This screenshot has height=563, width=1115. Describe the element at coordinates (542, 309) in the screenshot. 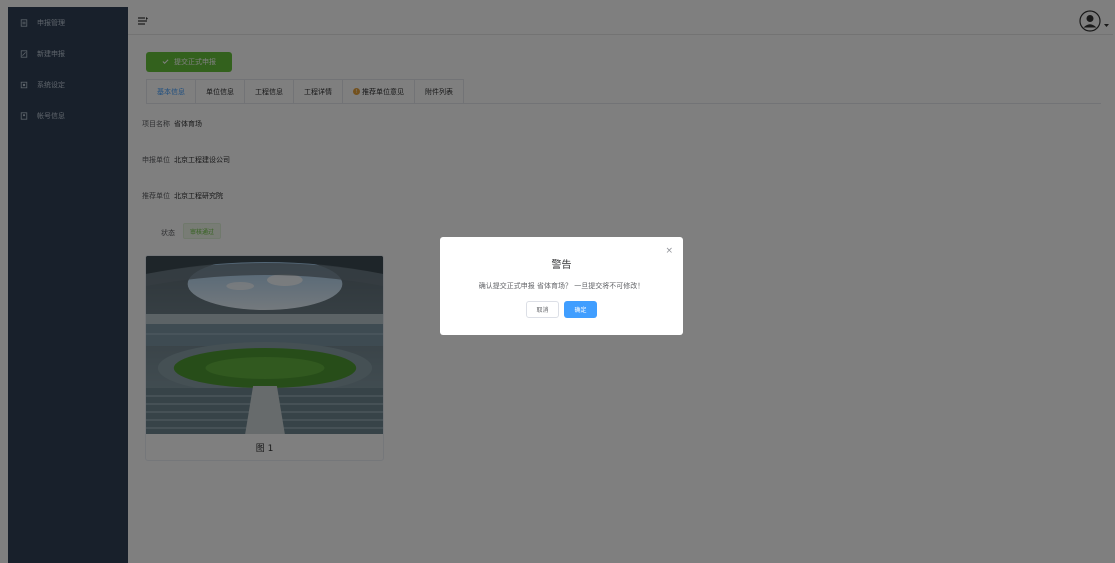

I see `cancel-button: 取消` at that location.